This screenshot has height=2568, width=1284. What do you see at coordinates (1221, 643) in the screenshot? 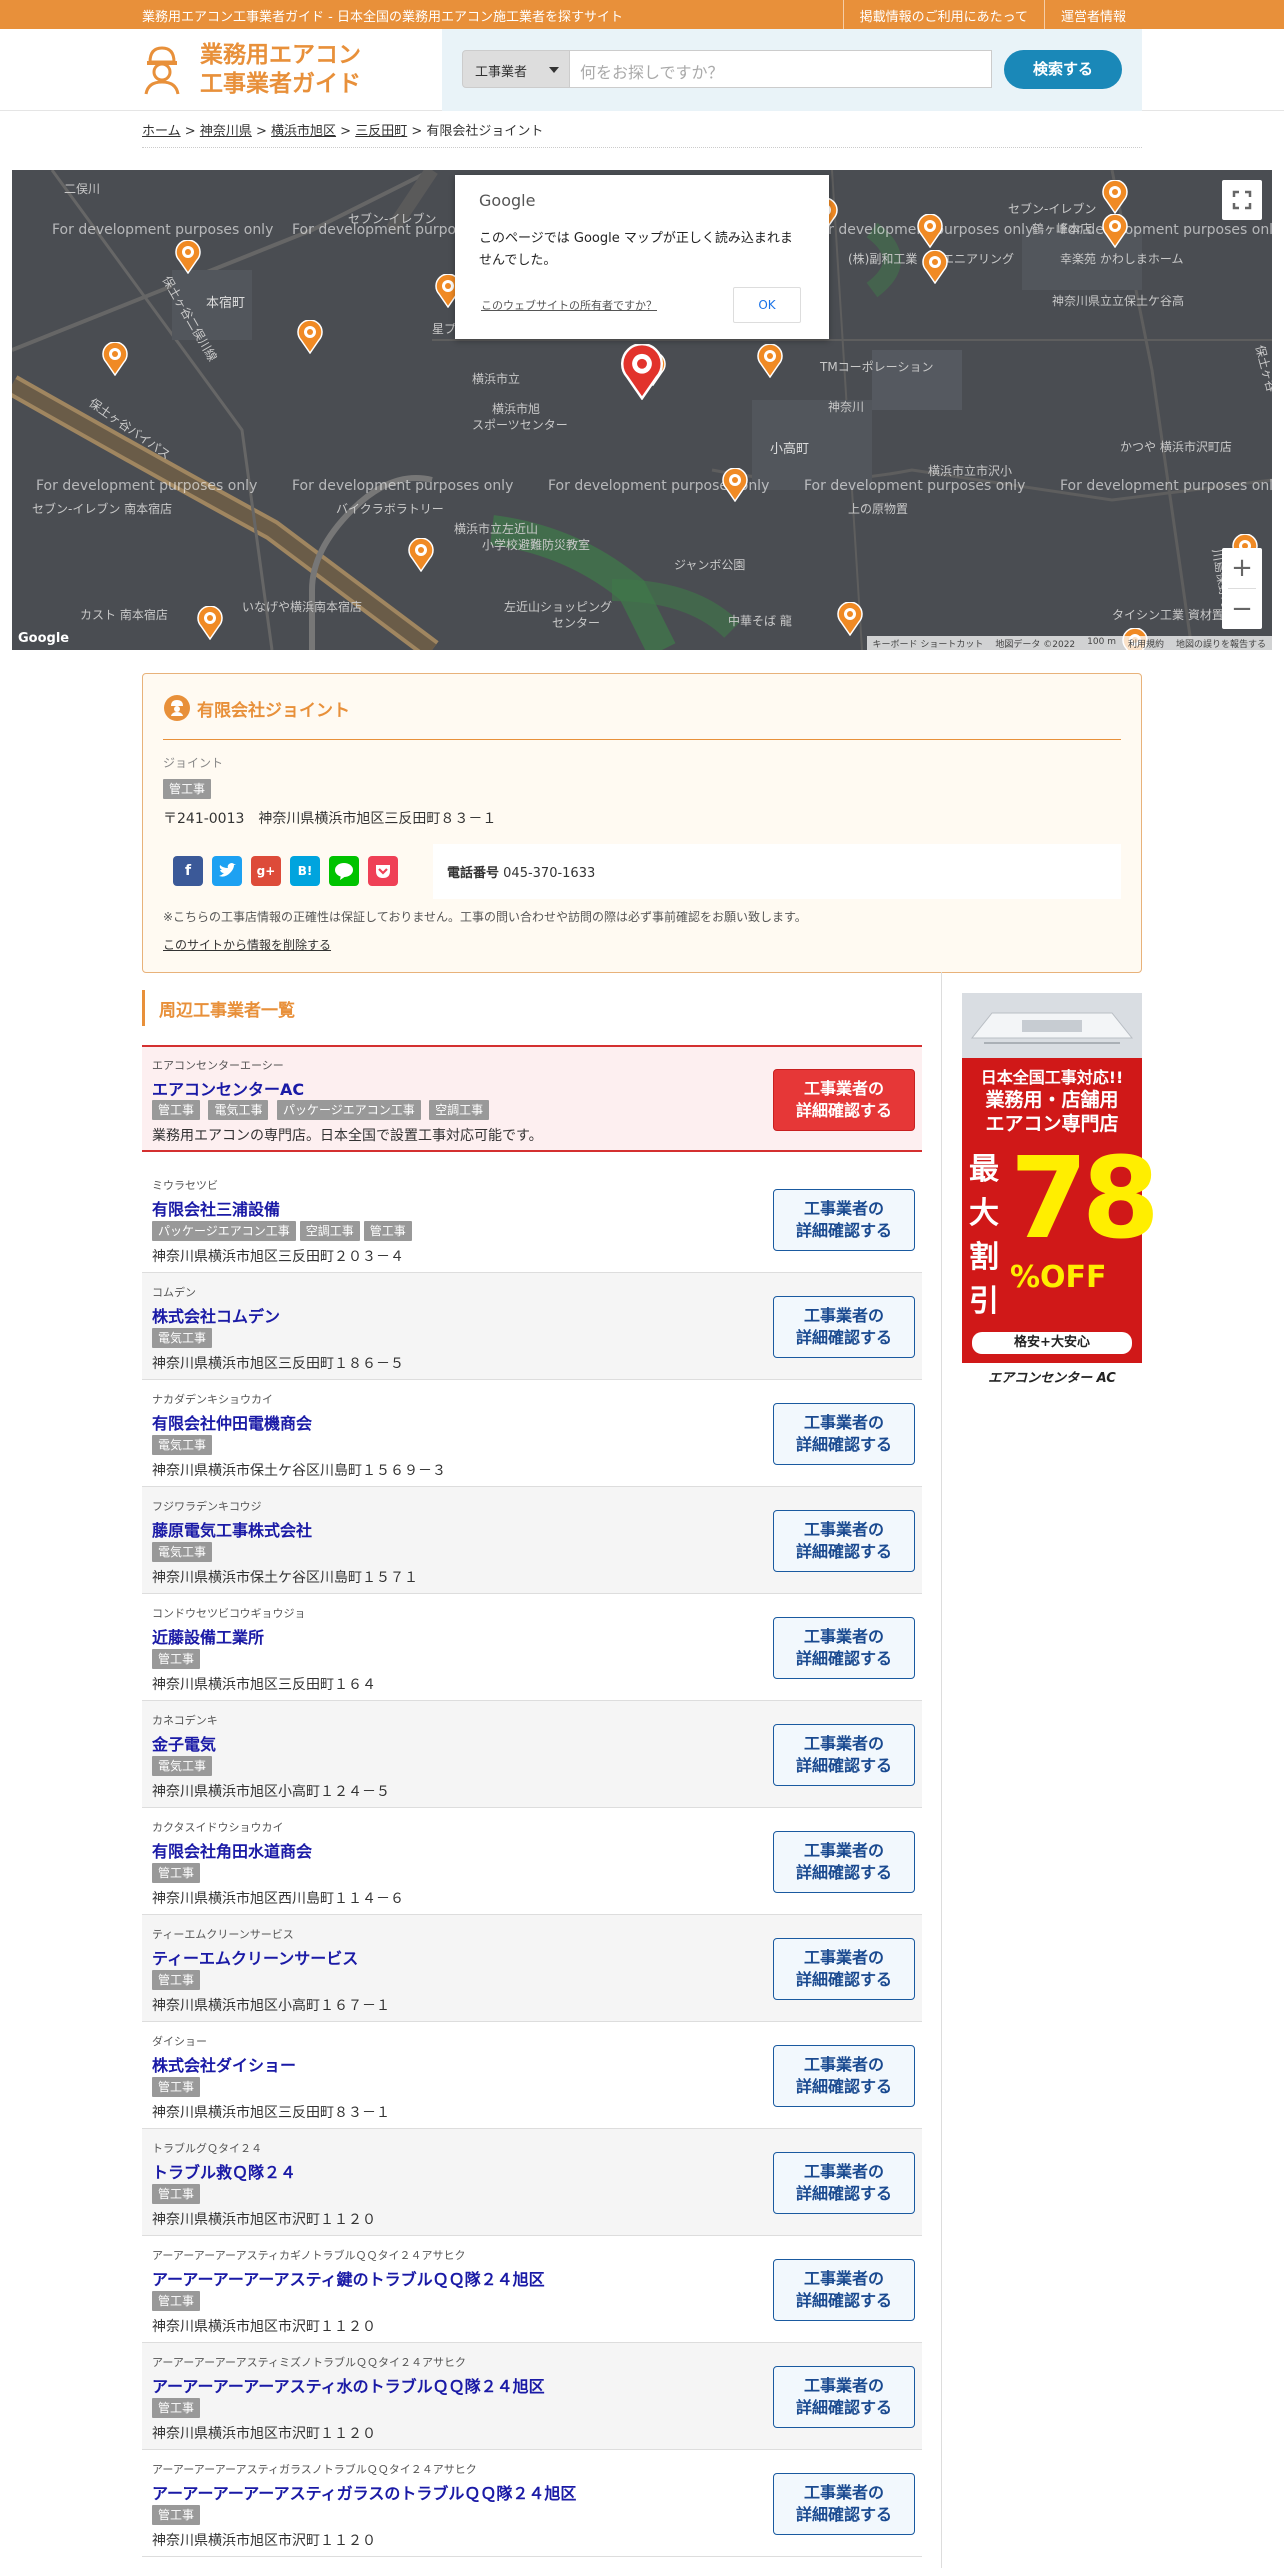
I see `report-error-link: 地図の誤りを報告する` at bounding box center [1221, 643].